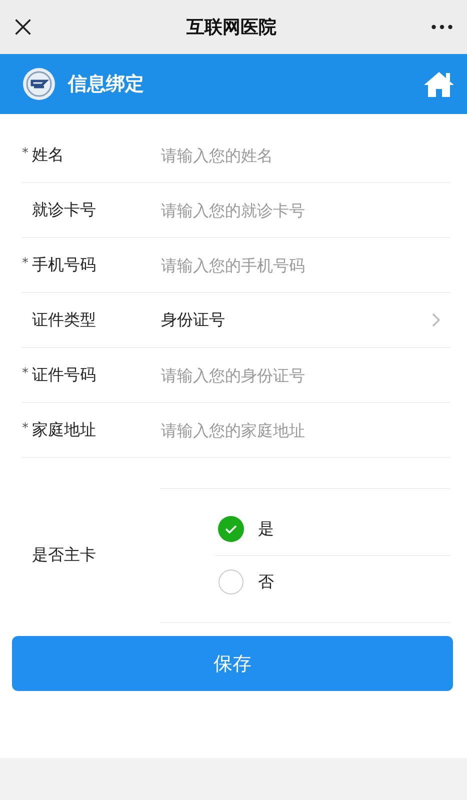  What do you see at coordinates (23, 27) in the screenshot?
I see `close-icon` at bounding box center [23, 27].